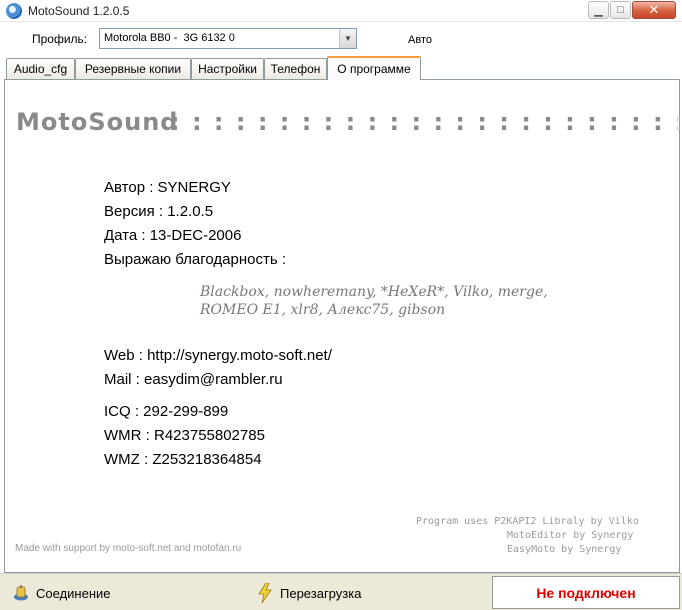  Describe the element at coordinates (347, 38) in the screenshot. I see `chevron-down-icon: ▼` at that location.